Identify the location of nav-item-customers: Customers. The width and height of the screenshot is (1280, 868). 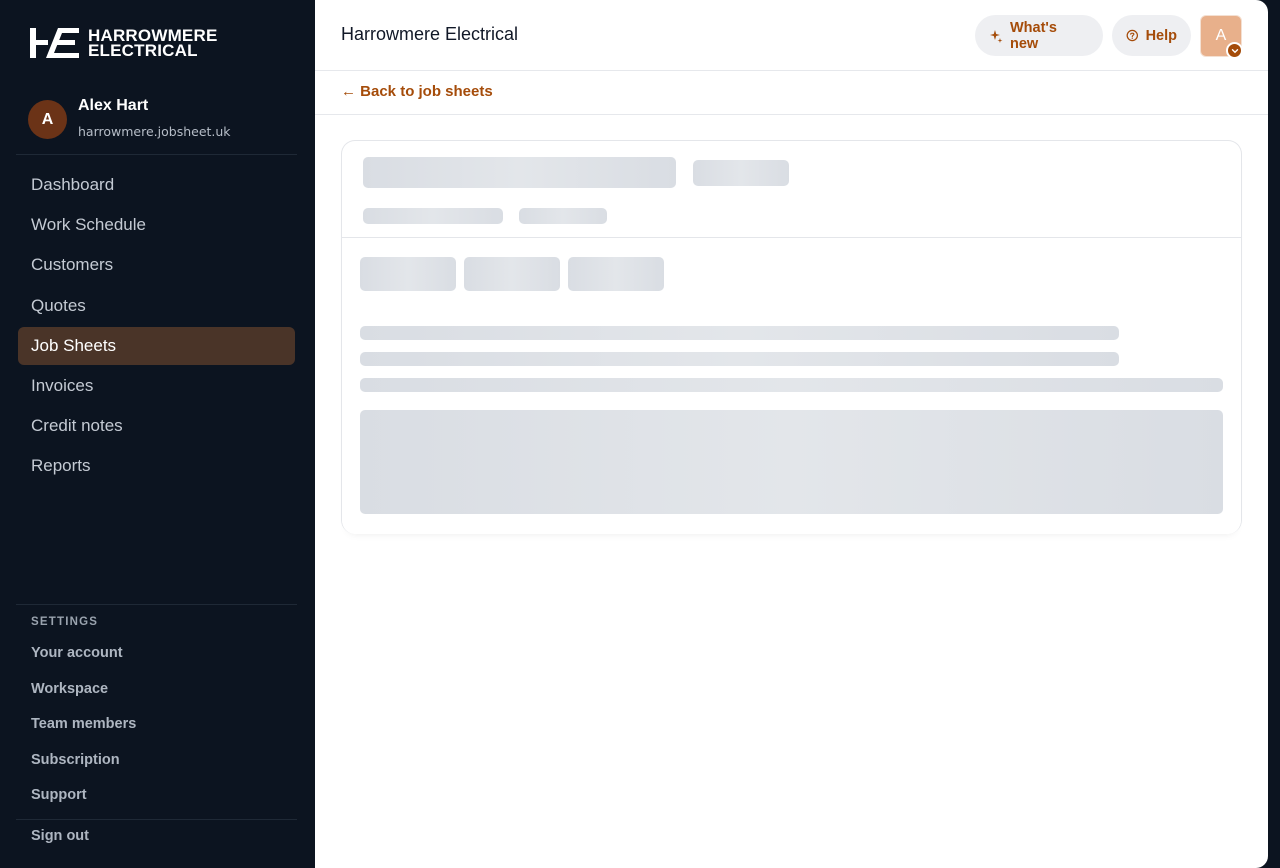
(156, 265).